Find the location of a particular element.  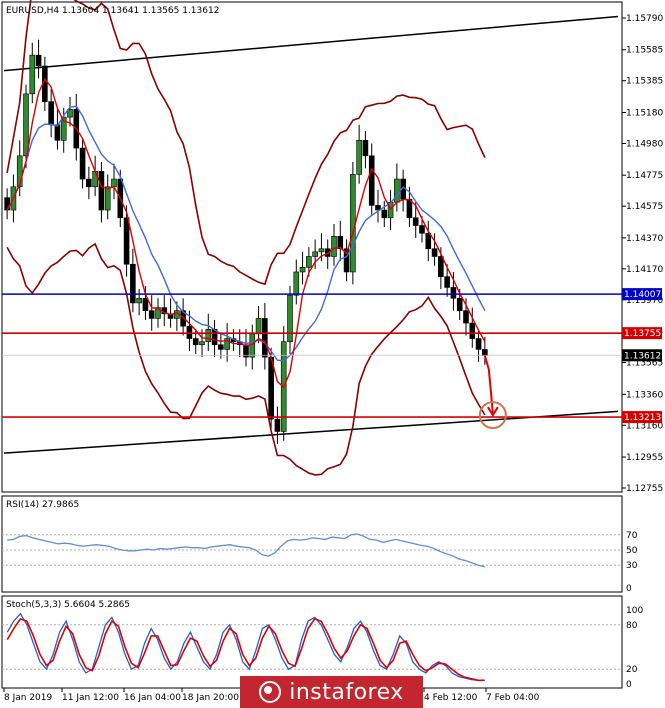

stoch-axis-label: 20 is located at coordinates (632, 670).